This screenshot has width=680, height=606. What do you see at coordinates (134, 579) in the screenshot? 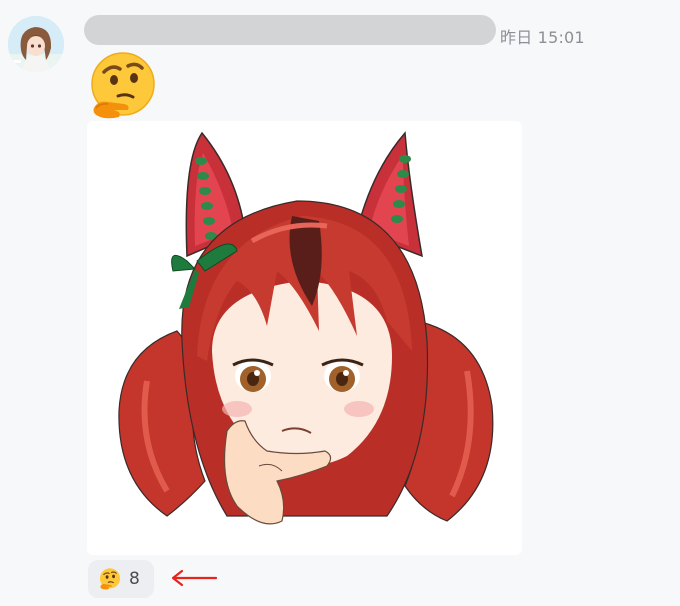
I see `reaction-count: 8` at bounding box center [134, 579].